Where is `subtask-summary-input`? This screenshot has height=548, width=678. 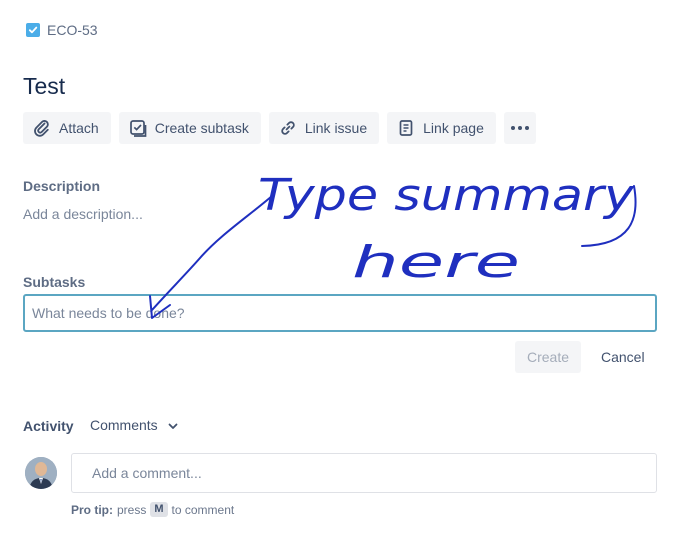 subtask-summary-input is located at coordinates (340, 313).